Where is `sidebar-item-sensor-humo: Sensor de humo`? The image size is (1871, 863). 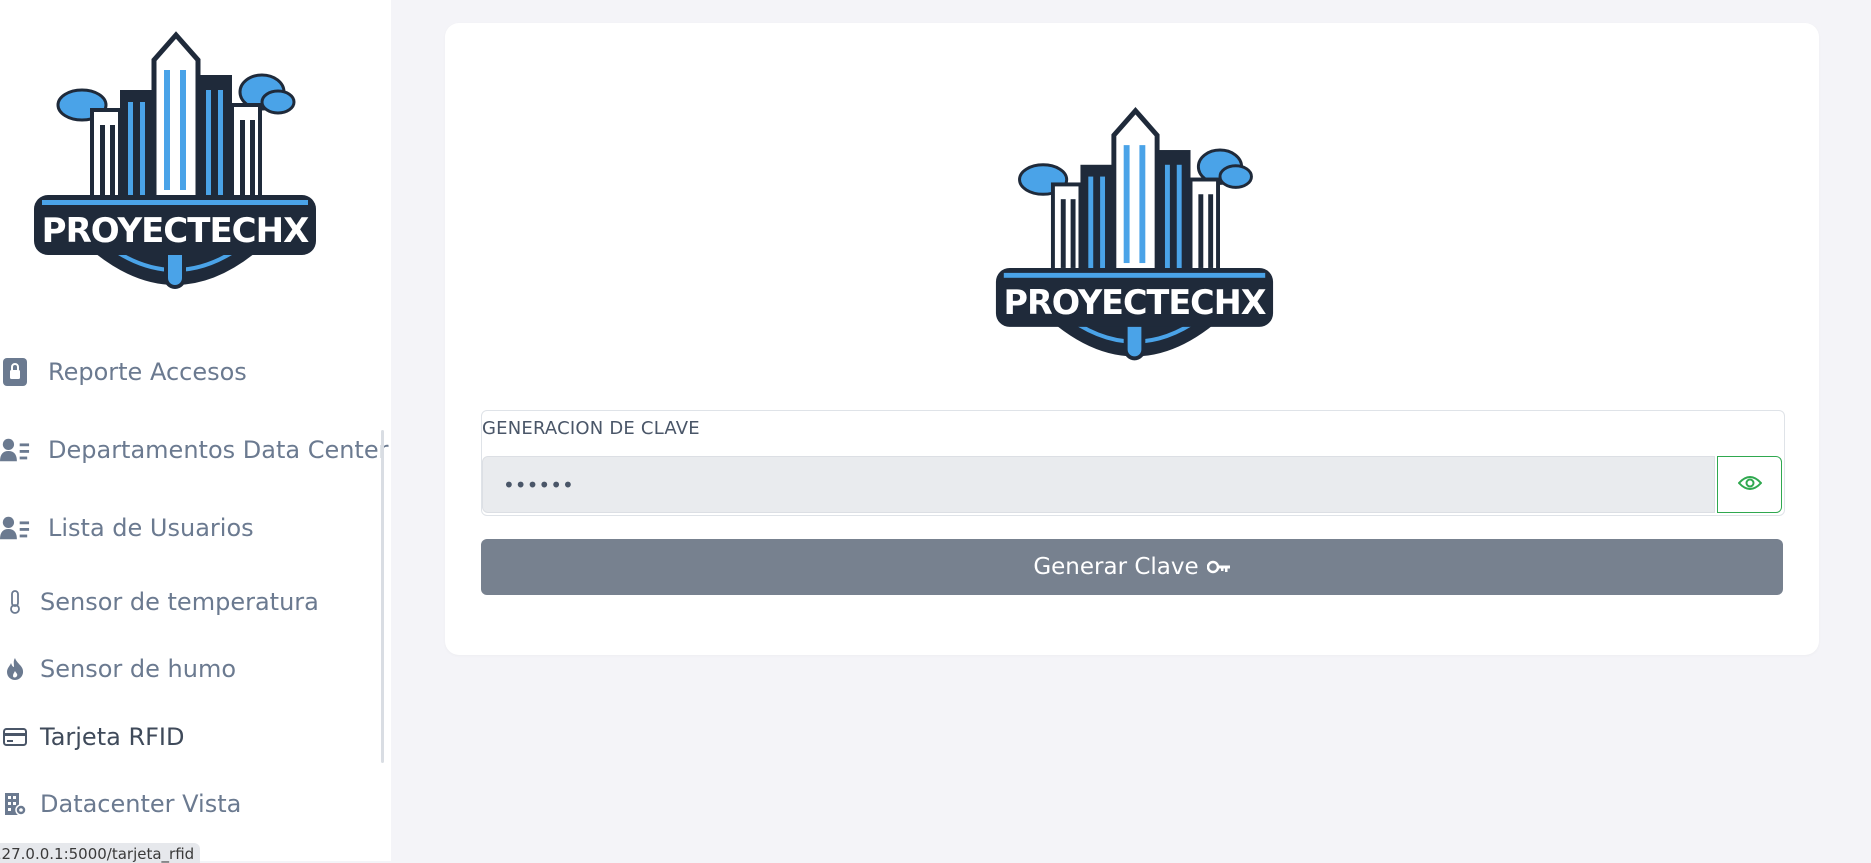
sidebar-item-sensor-humo: Sensor de humo is located at coordinates (118, 669).